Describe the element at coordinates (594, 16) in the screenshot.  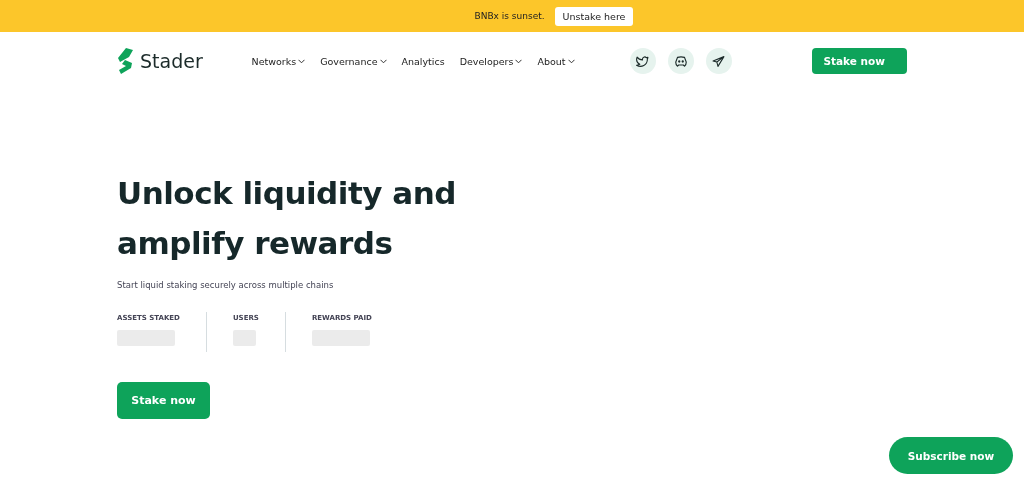
I see `unstake-button: Unstake here` at that location.